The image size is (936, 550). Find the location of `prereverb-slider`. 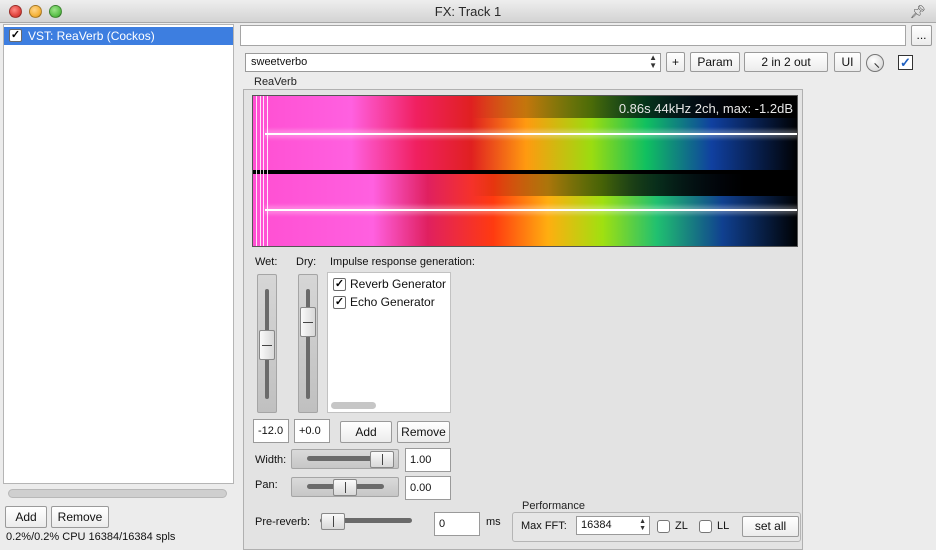

prereverb-slider is located at coordinates (366, 521).